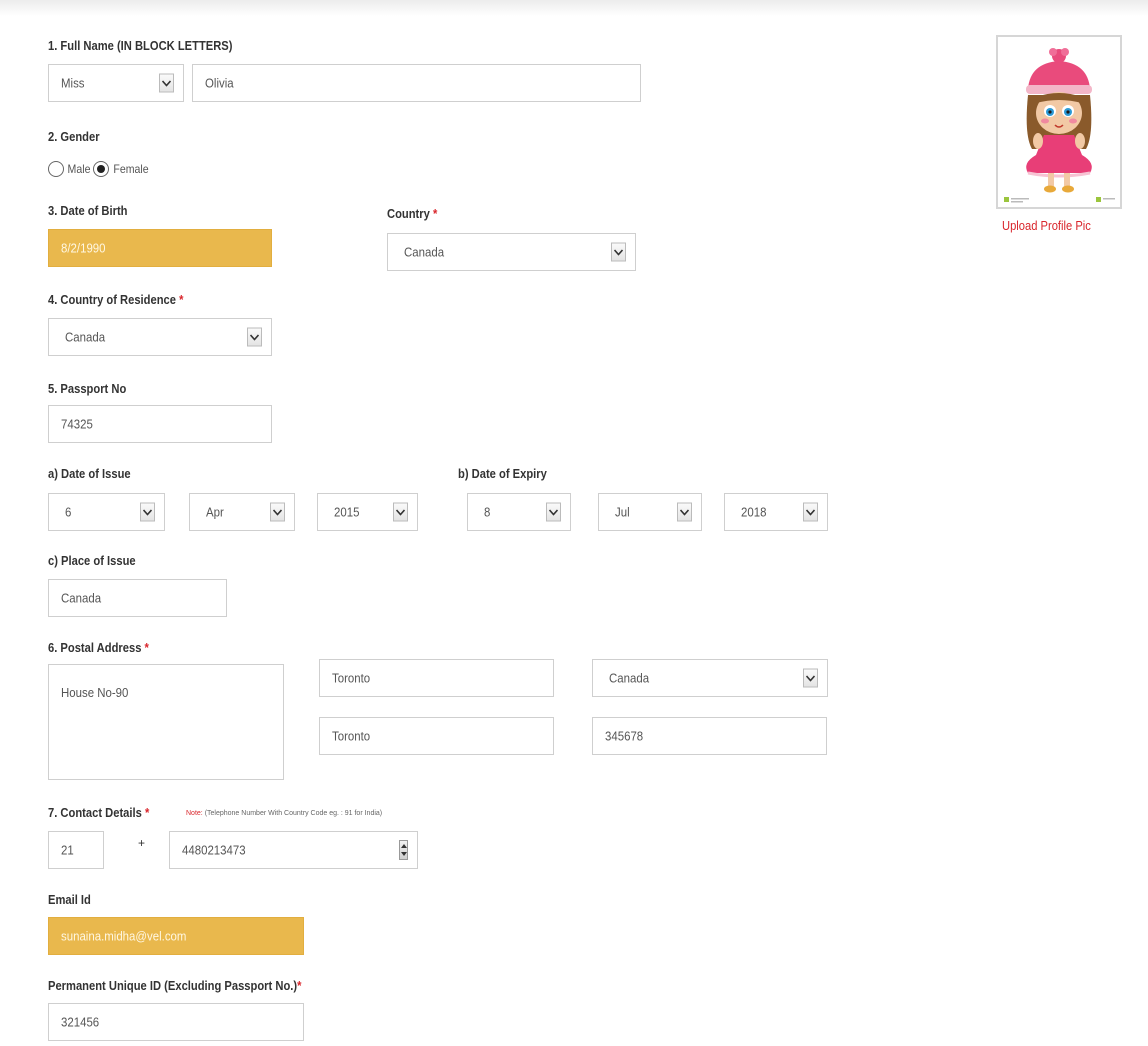 The height and width of the screenshot is (1046, 1148). What do you see at coordinates (624, 736) in the screenshot?
I see `zip-value: 345678` at bounding box center [624, 736].